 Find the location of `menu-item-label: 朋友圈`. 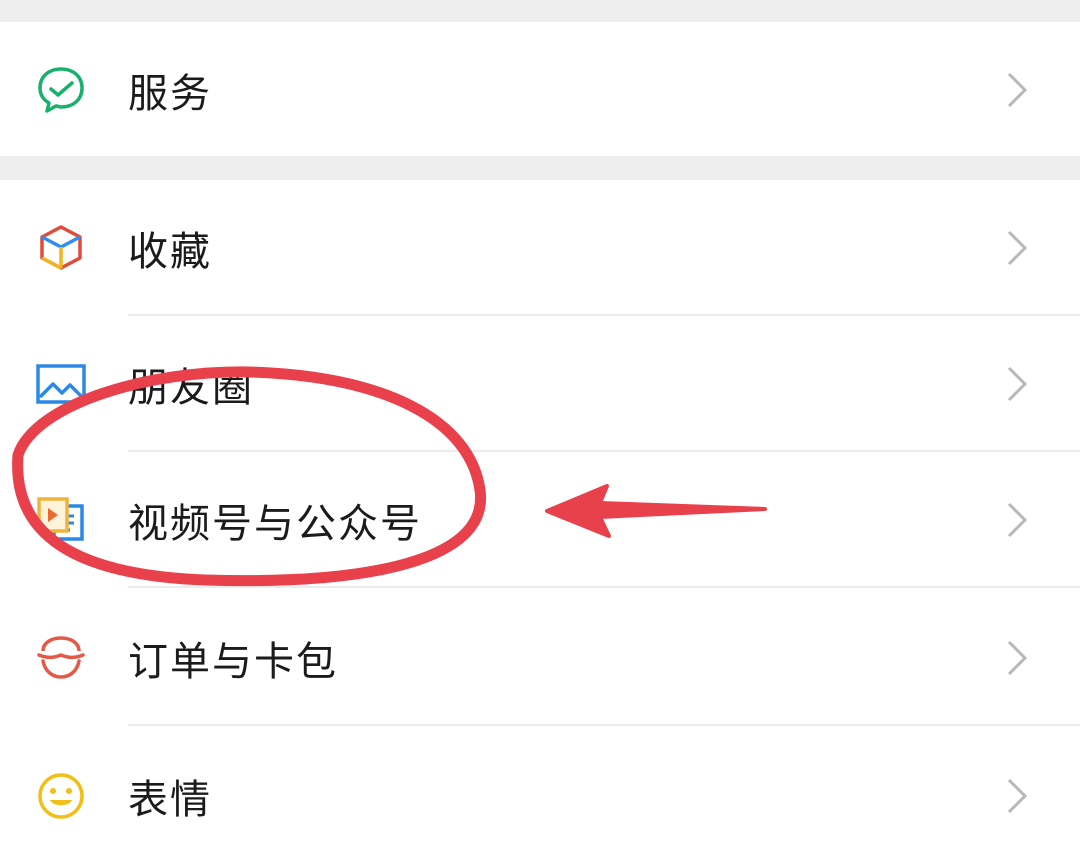

menu-item-label: 朋友圈 is located at coordinates (191, 388).